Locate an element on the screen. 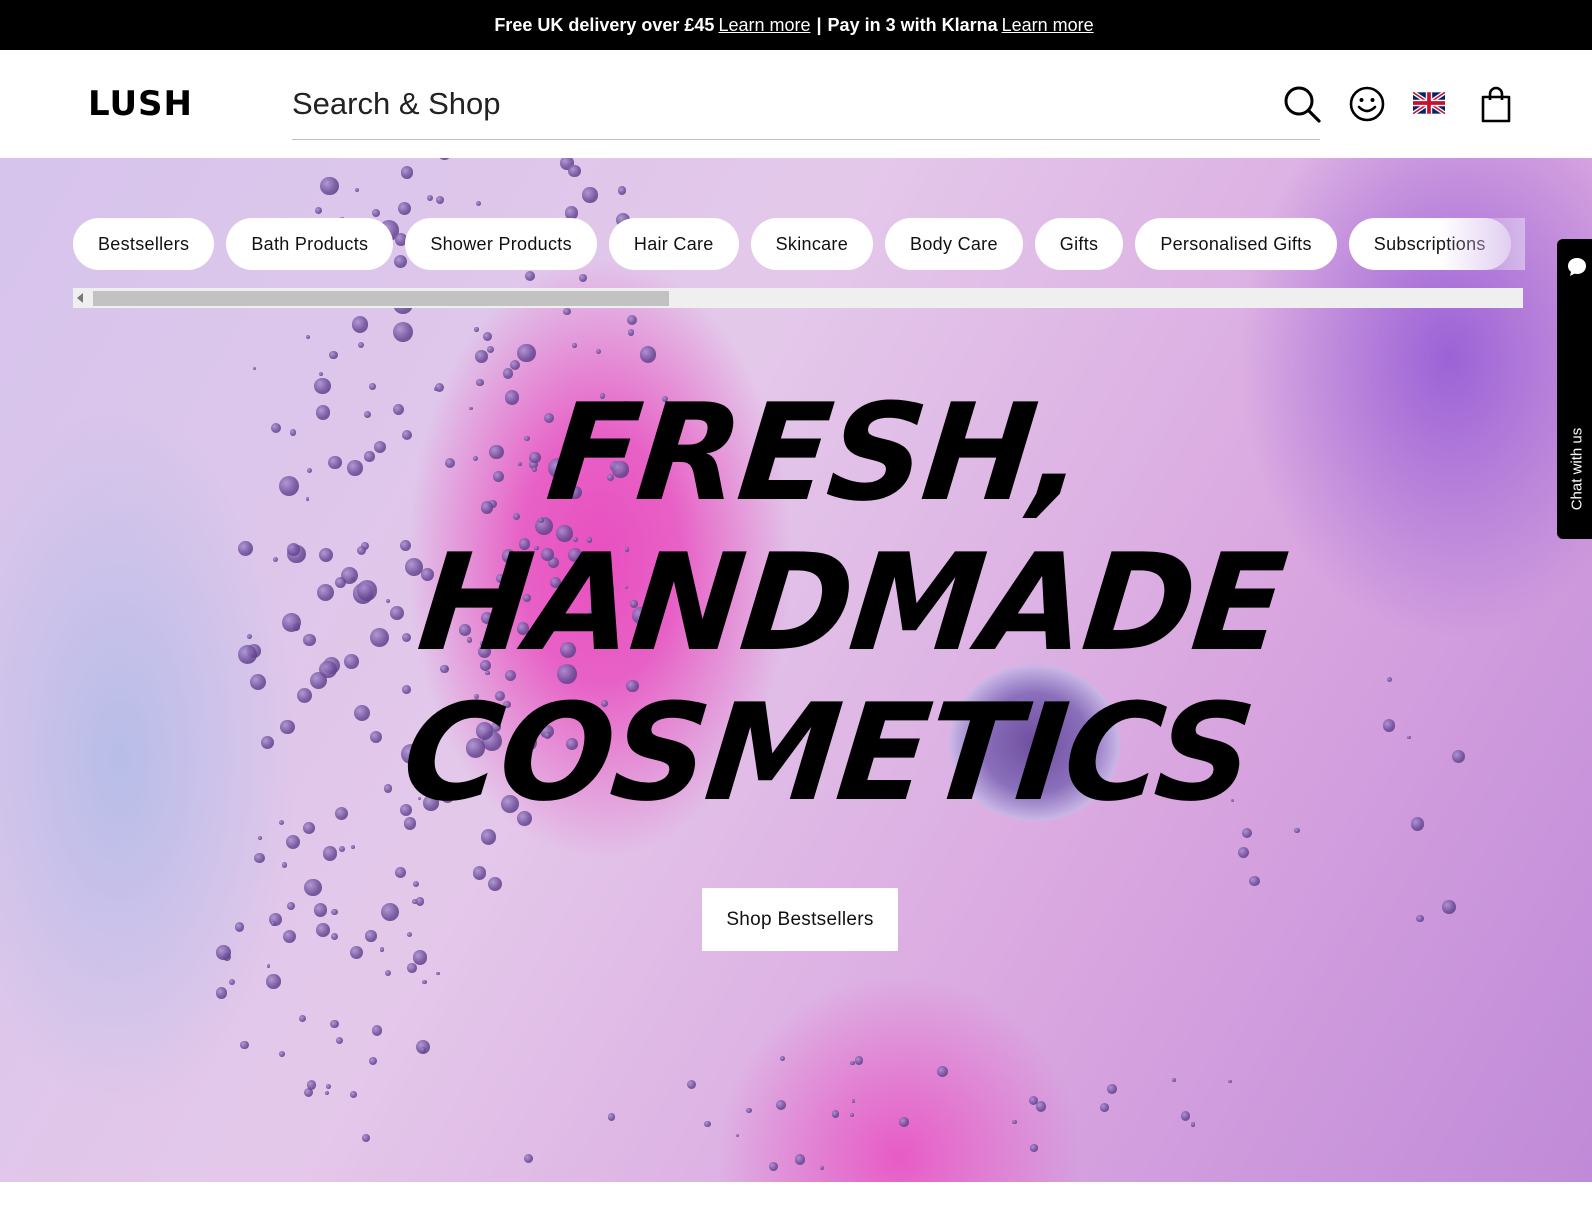 Image resolution: width=1592 pixels, height=1223 pixels. shop-bestsellers-button: Shop Bestsellers is located at coordinates (800, 919).